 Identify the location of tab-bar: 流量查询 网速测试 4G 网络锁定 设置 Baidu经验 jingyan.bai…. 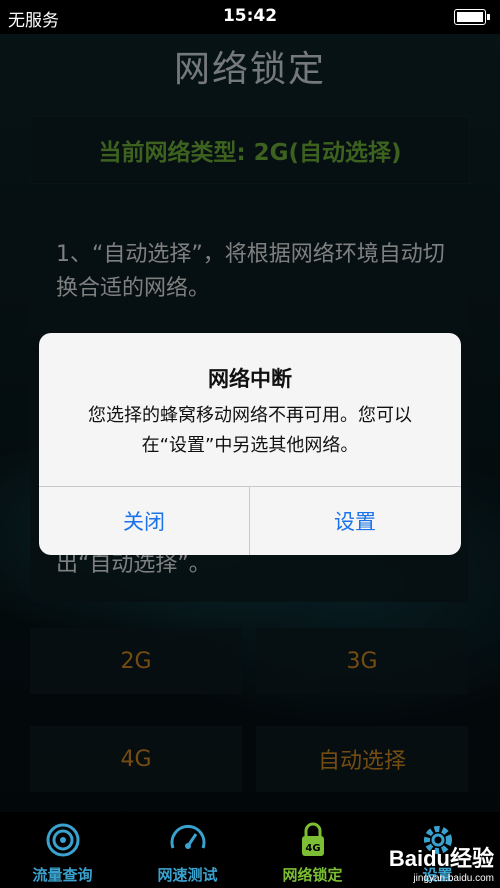
(250, 850).